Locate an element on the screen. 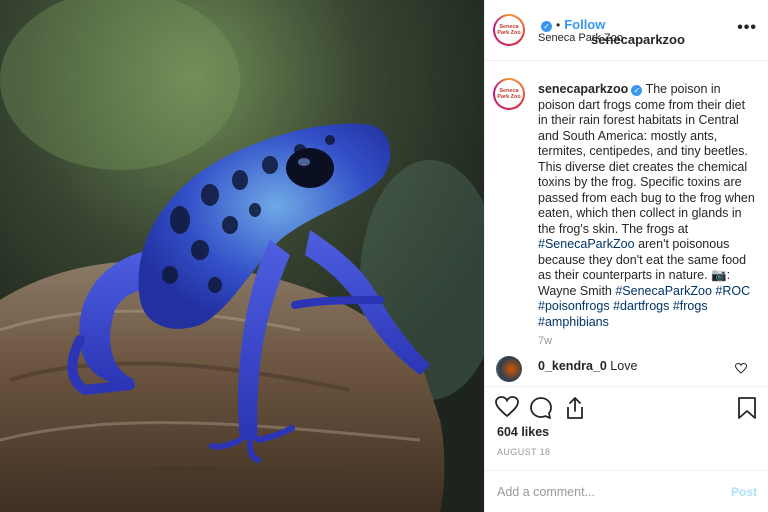 This screenshot has height=512, width=768. comment-text: 0_kendra_0 Love is located at coordinates (587, 366).